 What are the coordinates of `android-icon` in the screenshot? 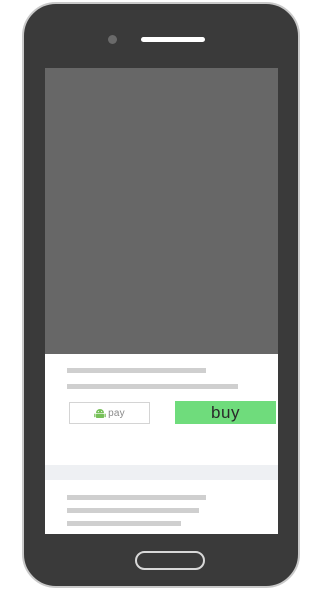 It's located at (100, 413).